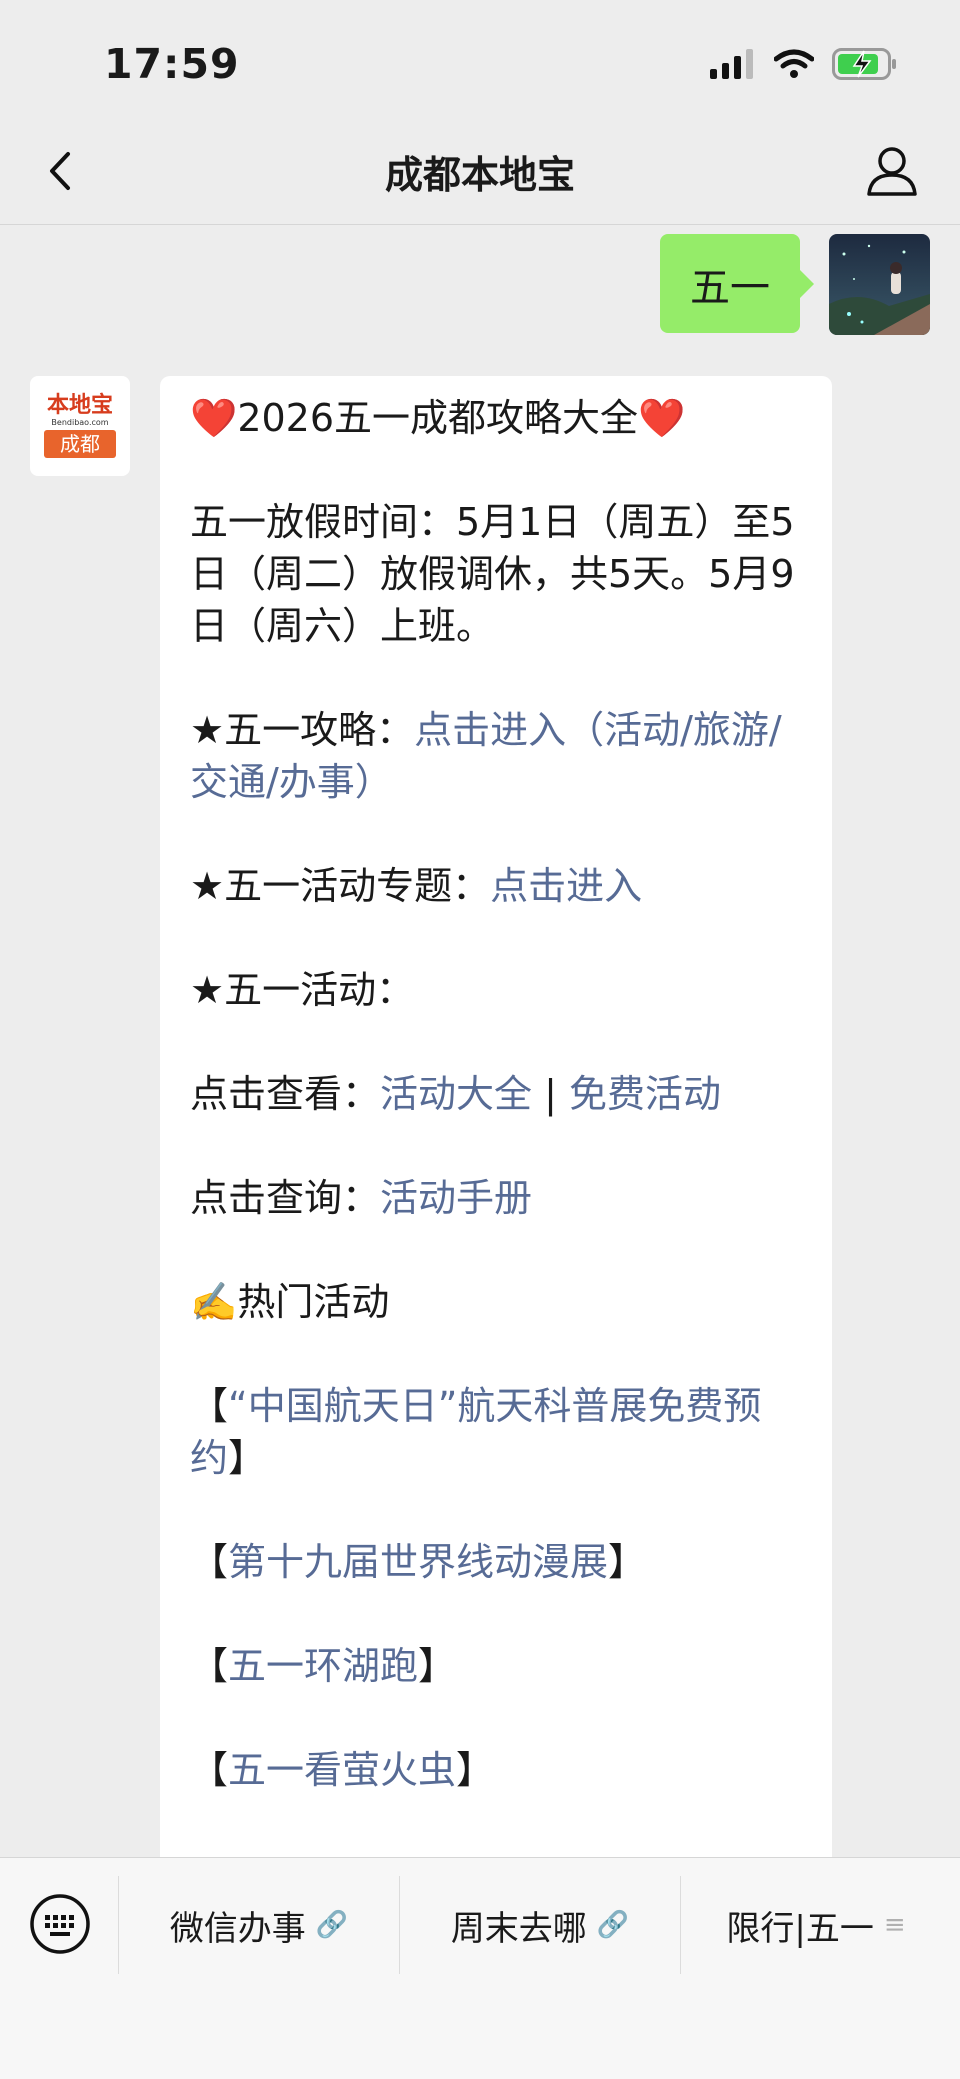 Image resolution: width=960 pixels, height=2079 pixels. What do you see at coordinates (80, 422) in the screenshot?
I see `logo-url: Bendibao.com` at bounding box center [80, 422].